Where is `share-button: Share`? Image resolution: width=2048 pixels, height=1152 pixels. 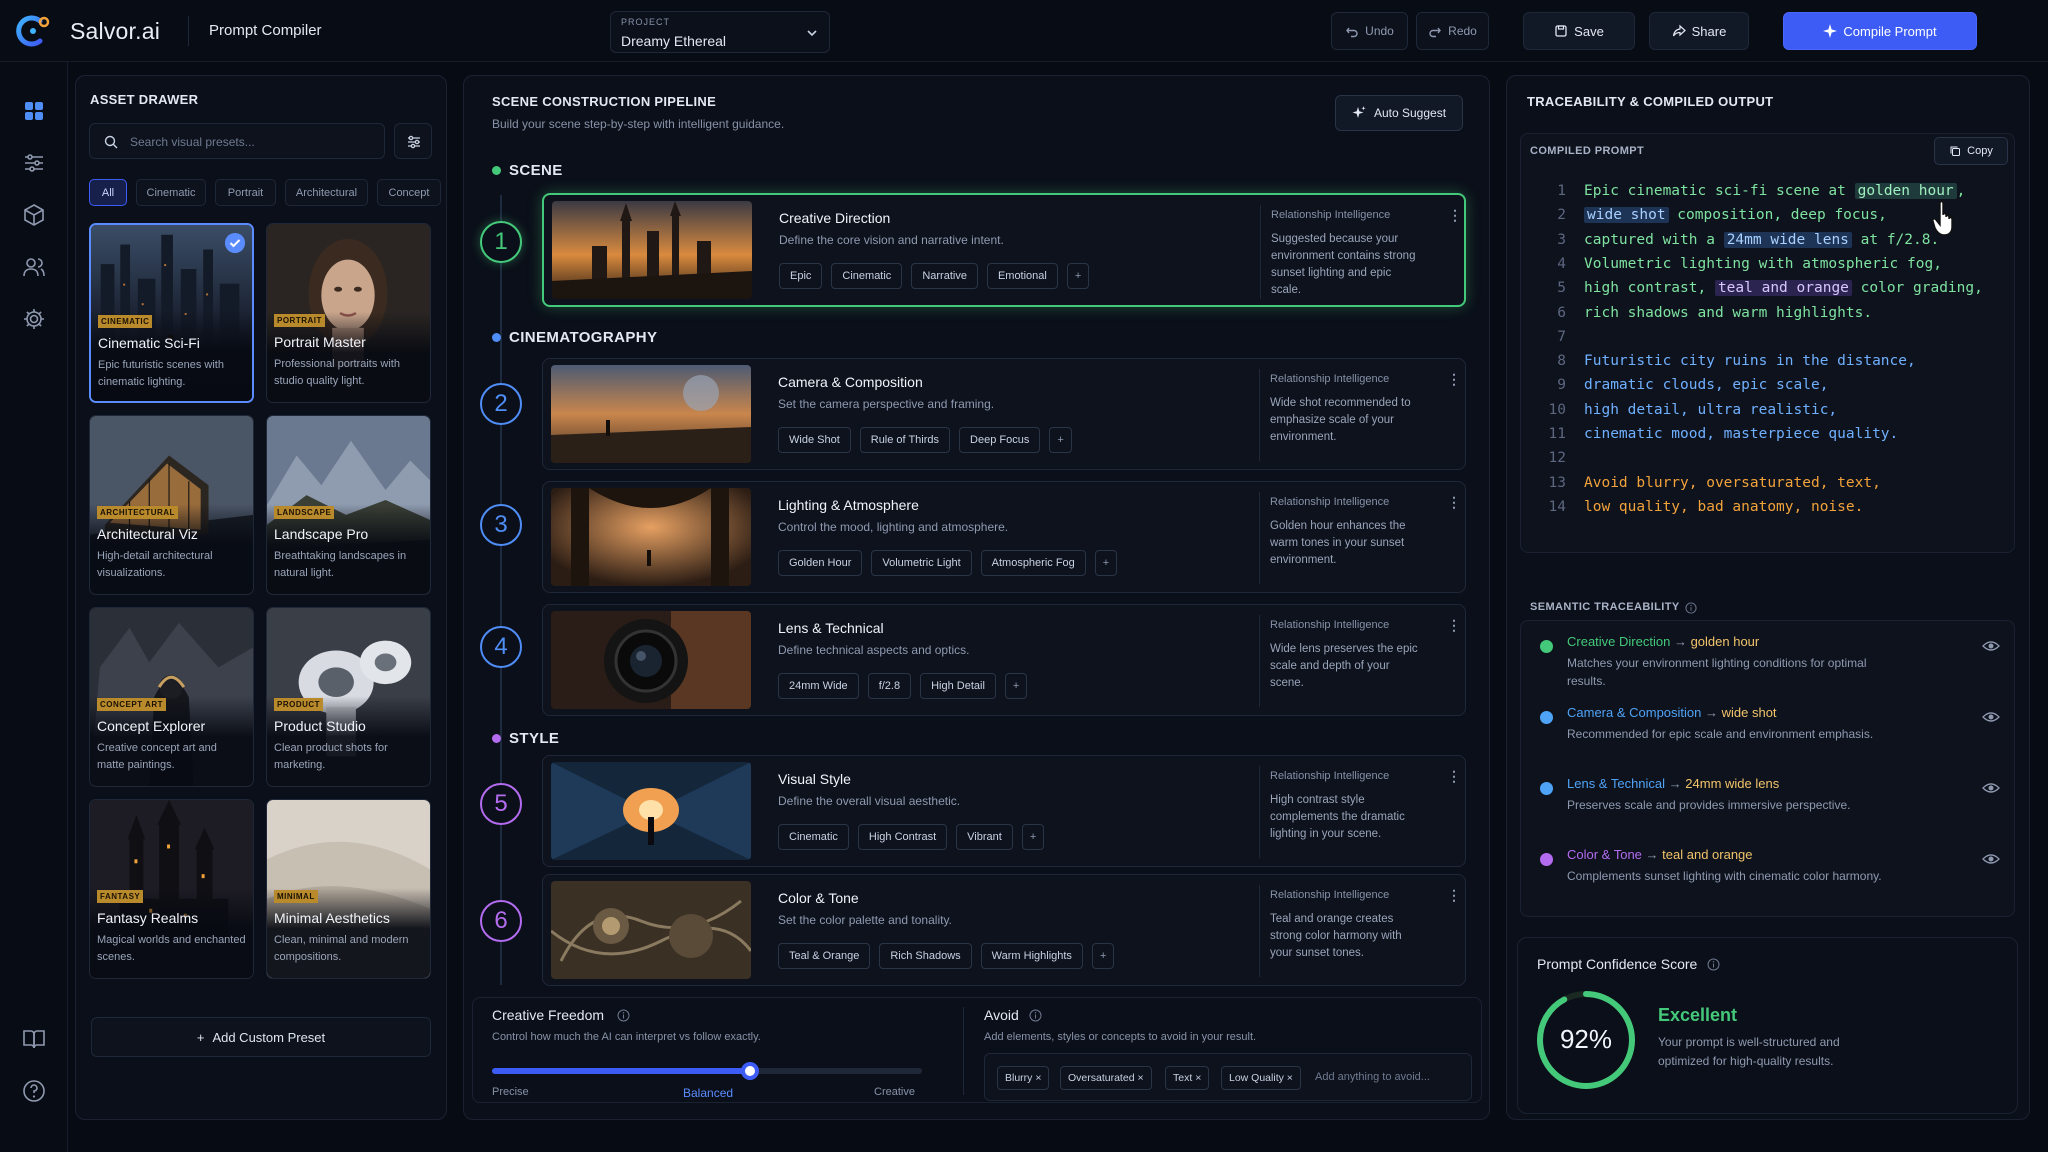
share-button: Share is located at coordinates (1699, 31).